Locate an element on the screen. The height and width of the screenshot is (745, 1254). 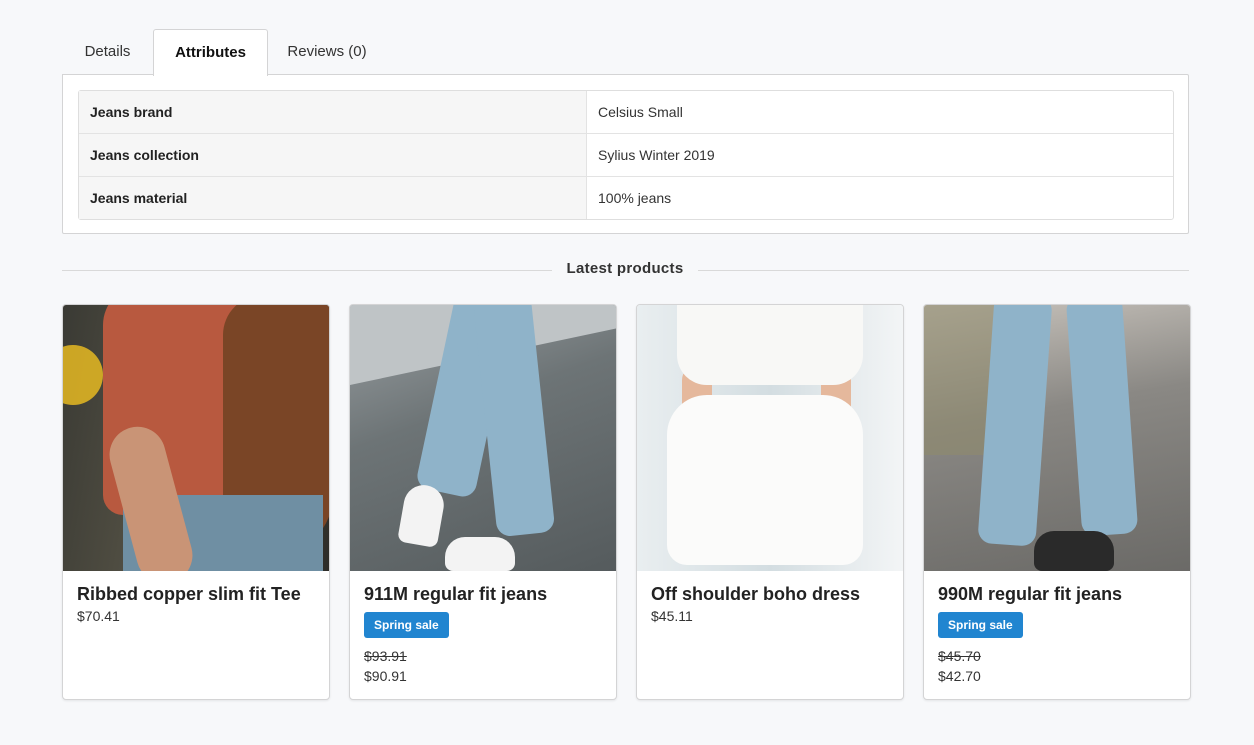
product-name: 990M regular fit jeans is located at coordinates (1030, 594).